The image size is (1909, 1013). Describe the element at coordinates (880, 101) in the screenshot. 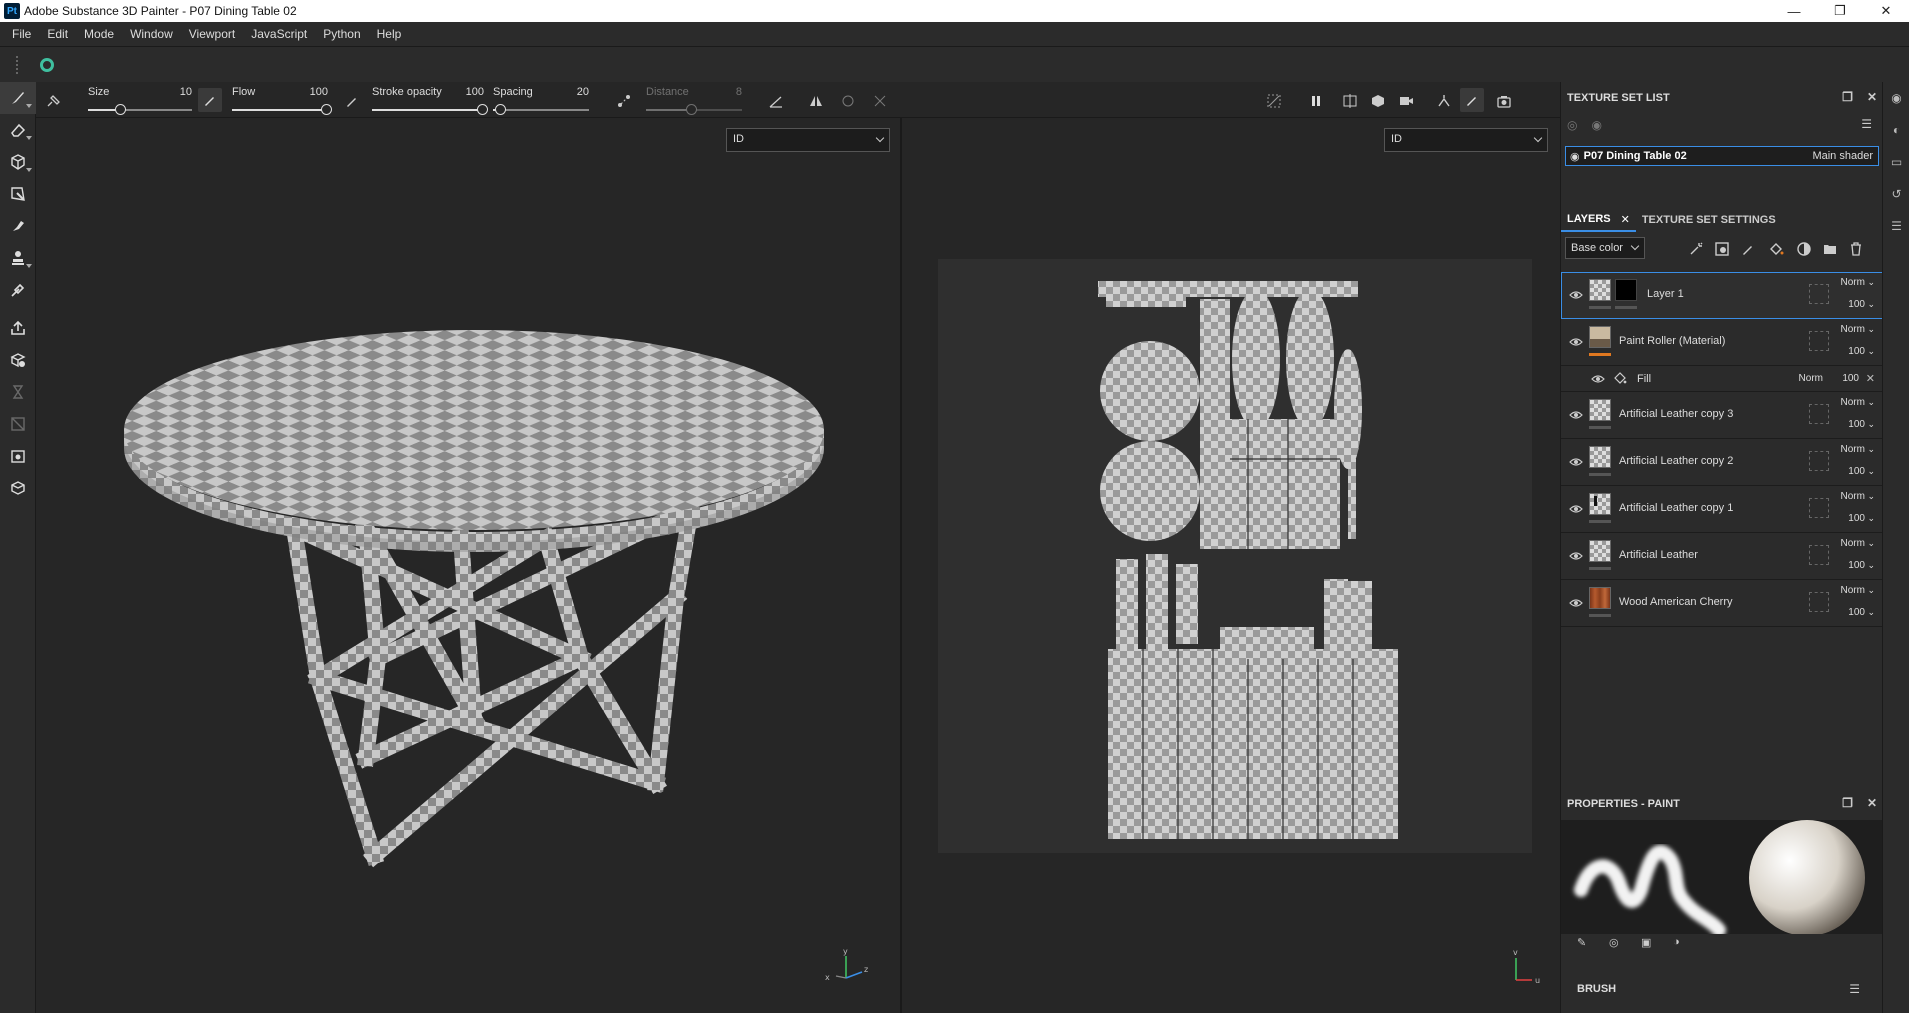

I see `symmetry-options-icon` at that location.